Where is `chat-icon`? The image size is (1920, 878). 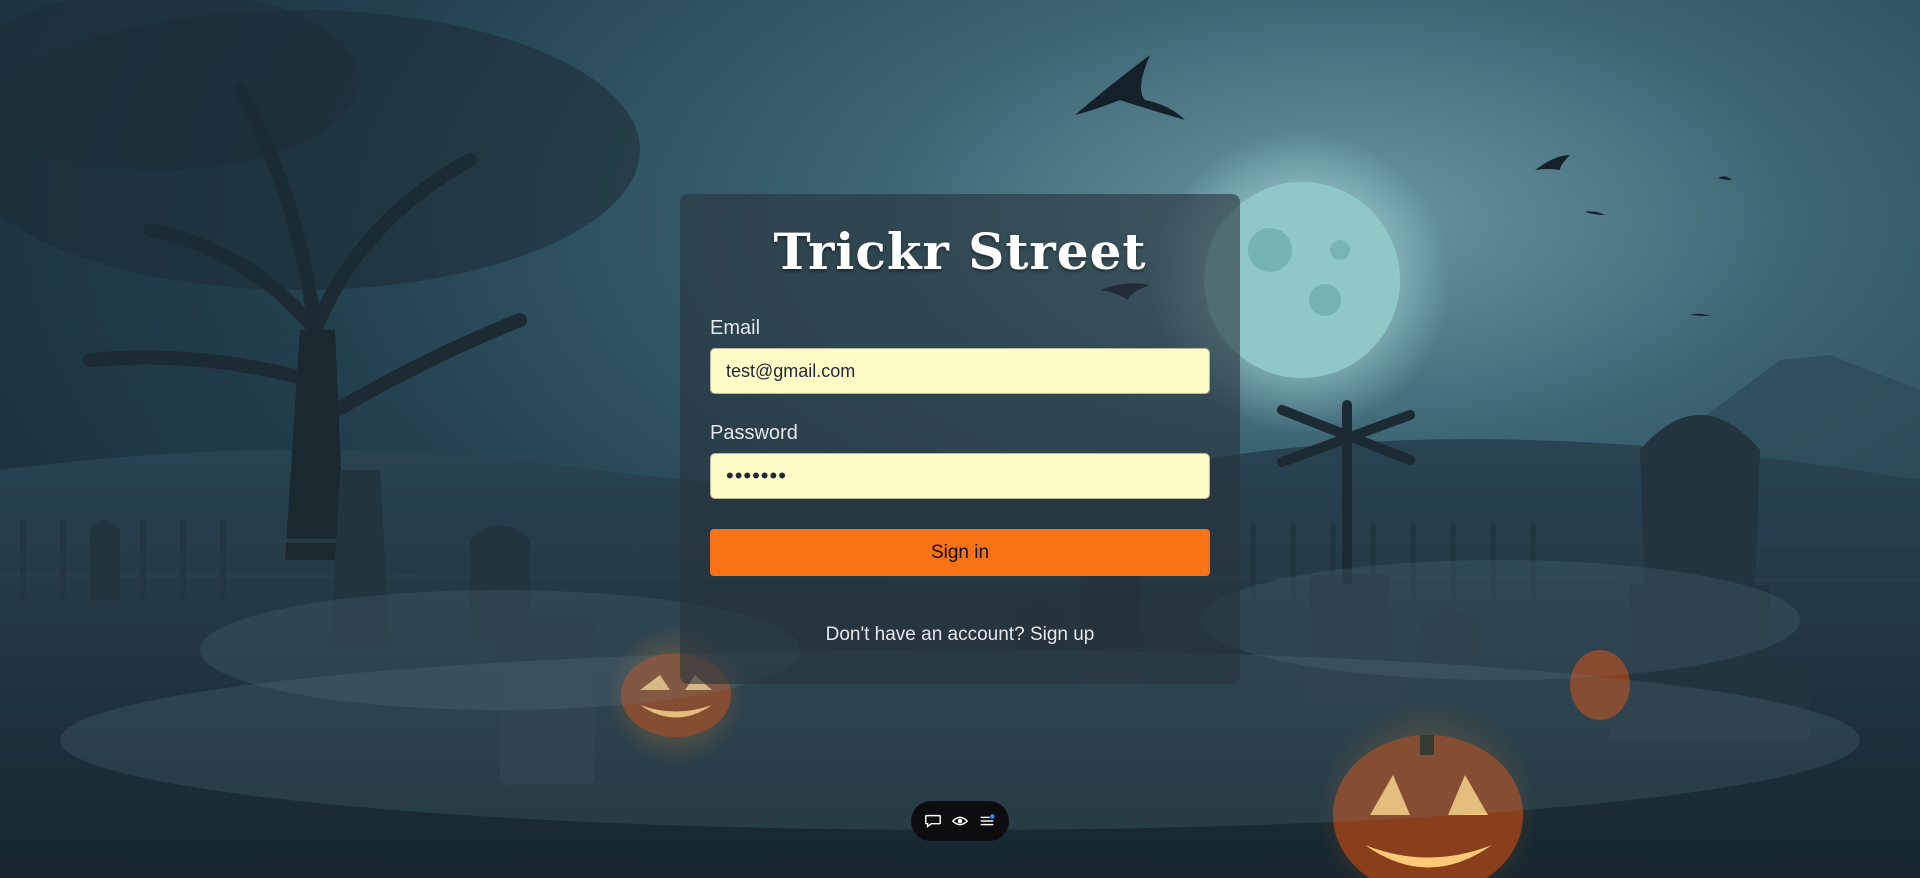 chat-icon is located at coordinates (933, 821).